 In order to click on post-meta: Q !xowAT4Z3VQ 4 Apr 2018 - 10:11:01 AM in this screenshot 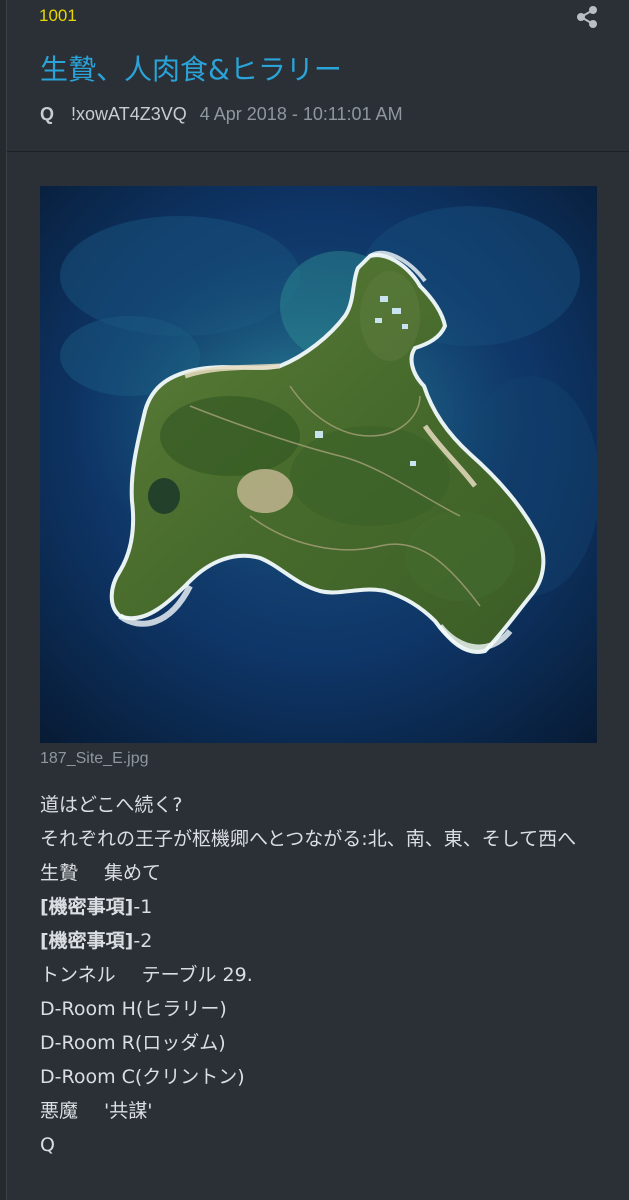, I will do `click(221, 114)`.